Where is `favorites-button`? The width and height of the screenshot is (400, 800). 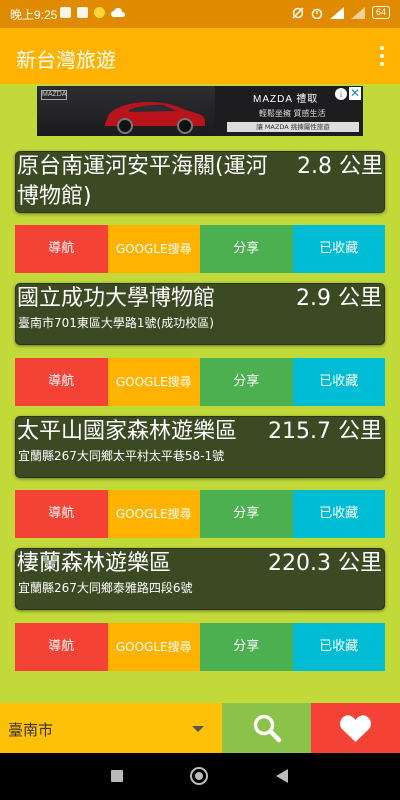 favorites-button is located at coordinates (355, 728).